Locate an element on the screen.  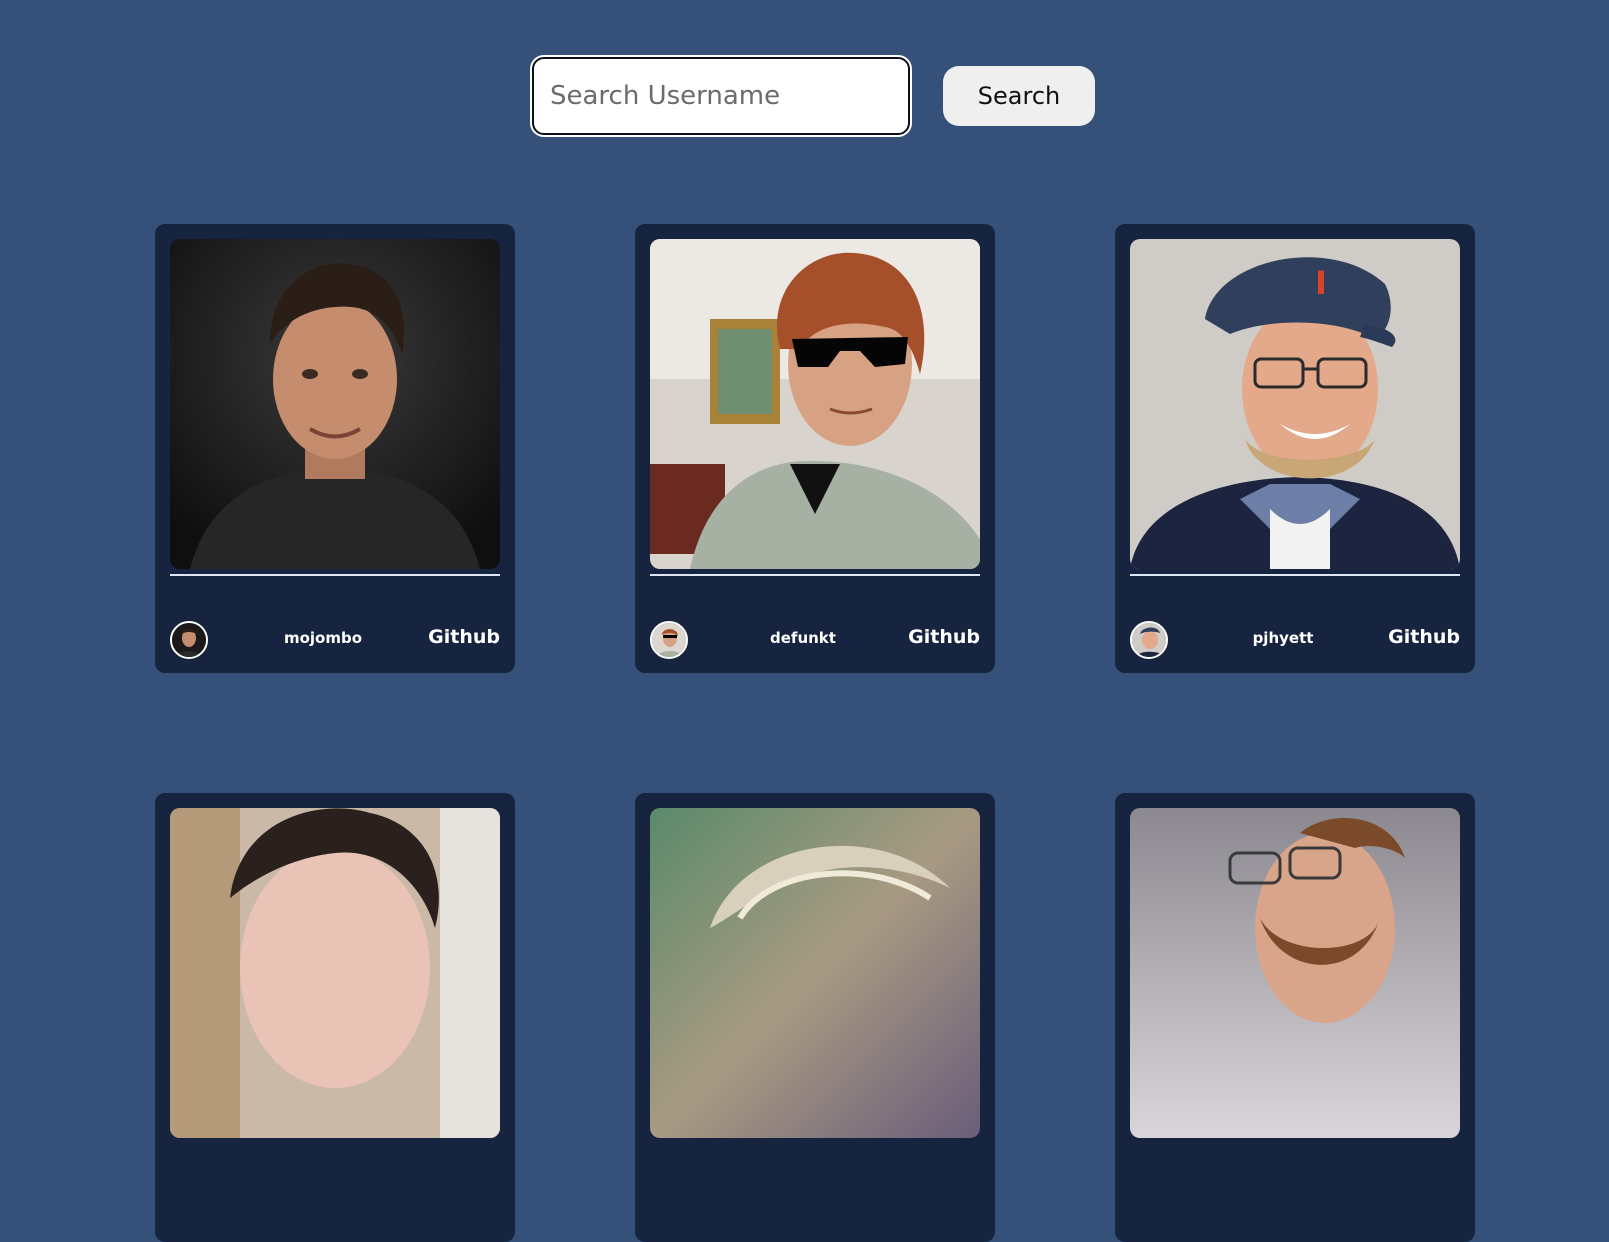
search-bar: Search is located at coordinates (812, 96).